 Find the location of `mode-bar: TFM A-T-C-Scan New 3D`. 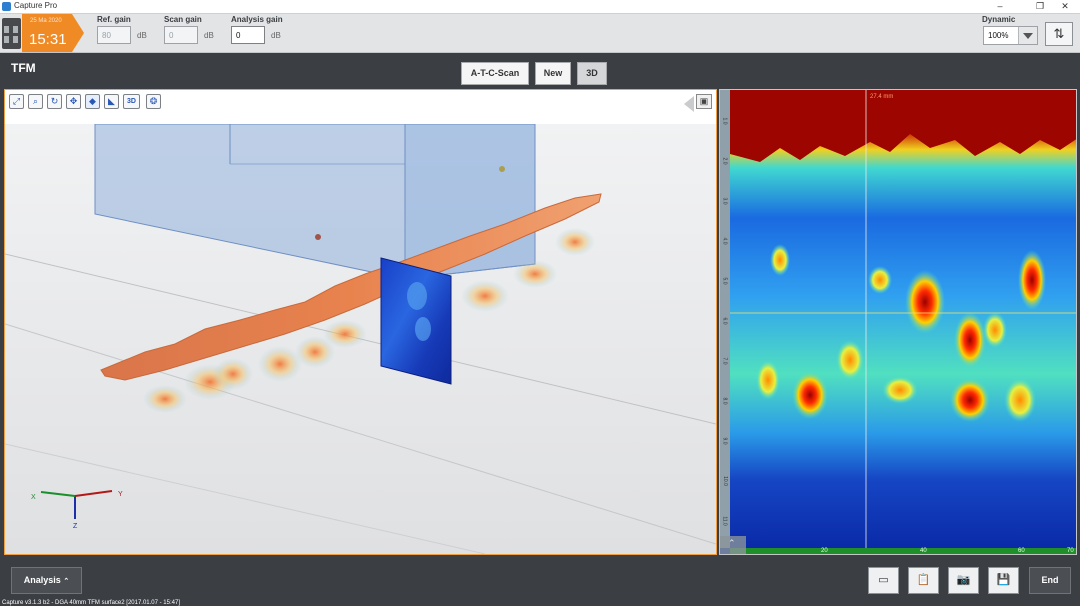

mode-bar: TFM A-T-C-Scan New 3D is located at coordinates (540, 70).